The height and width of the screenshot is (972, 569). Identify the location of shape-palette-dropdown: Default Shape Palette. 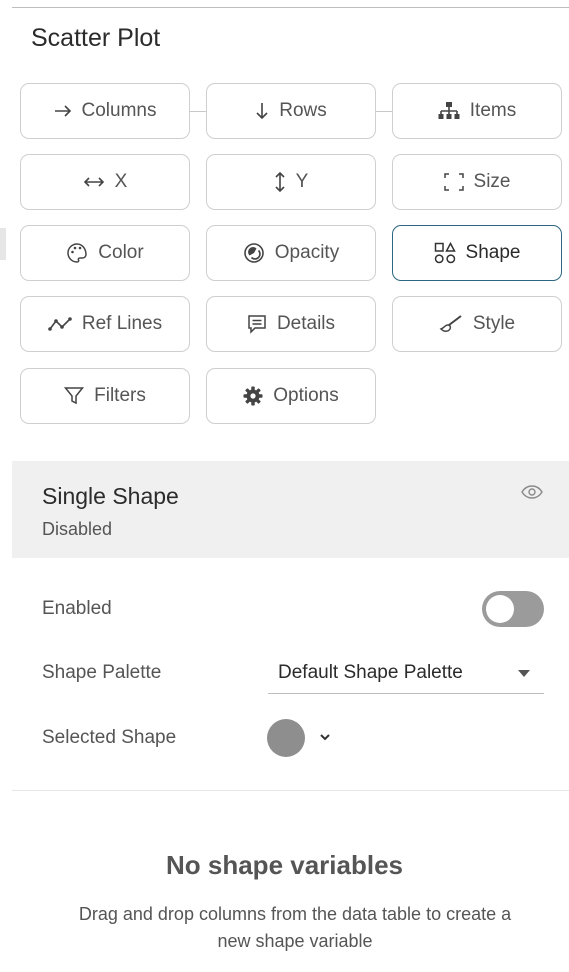
(406, 674).